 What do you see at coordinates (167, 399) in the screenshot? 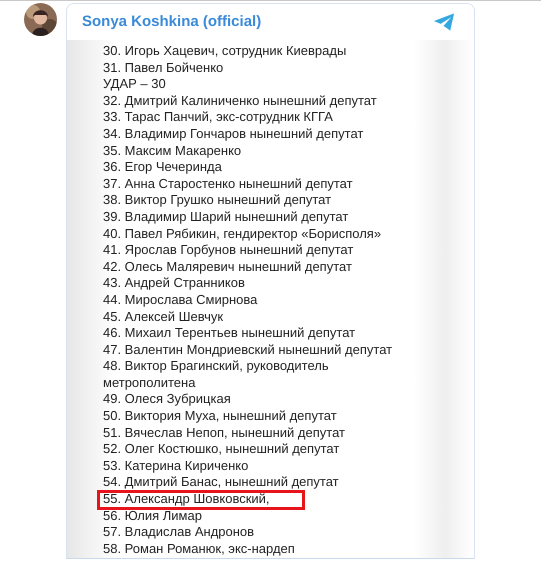
I see `list-line: 49. Олеся Зубрицкая` at bounding box center [167, 399].